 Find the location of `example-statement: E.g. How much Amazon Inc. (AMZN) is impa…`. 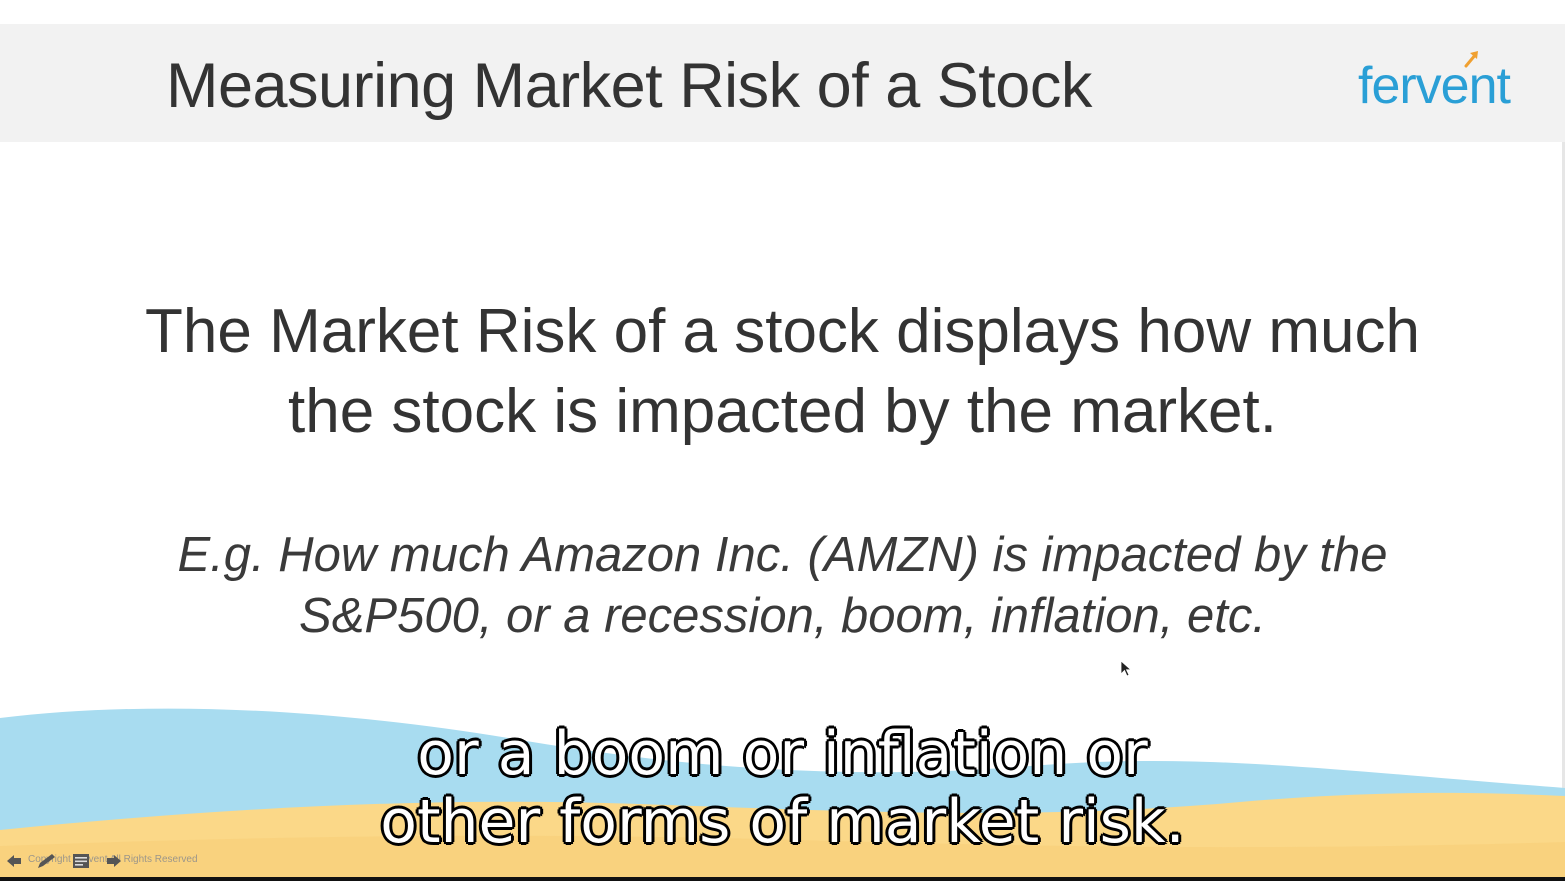

example-statement: E.g. How much Amazon Inc. (AMZN) is impa… is located at coordinates (782, 585).